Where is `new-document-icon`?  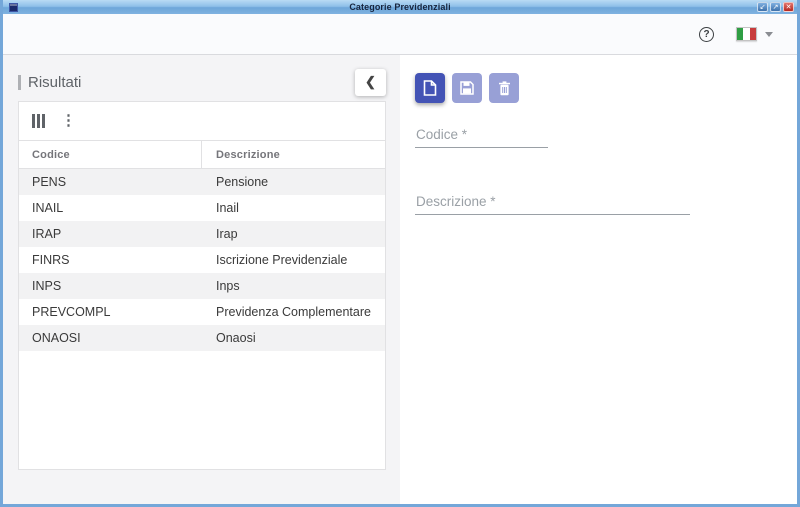 new-document-icon is located at coordinates (430, 88).